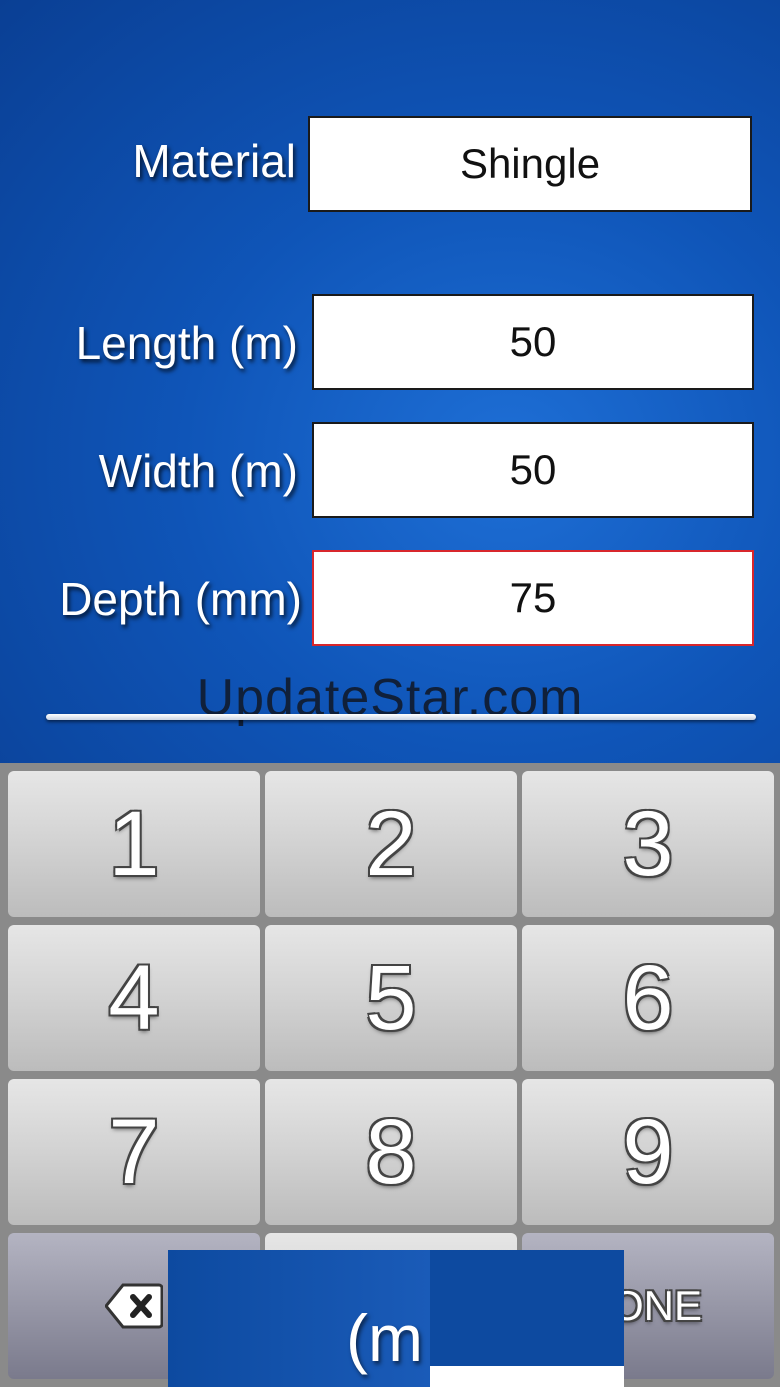  Describe the element at coordinates (533, 342) in the screenshot. I see `length-input: 50` at that location.